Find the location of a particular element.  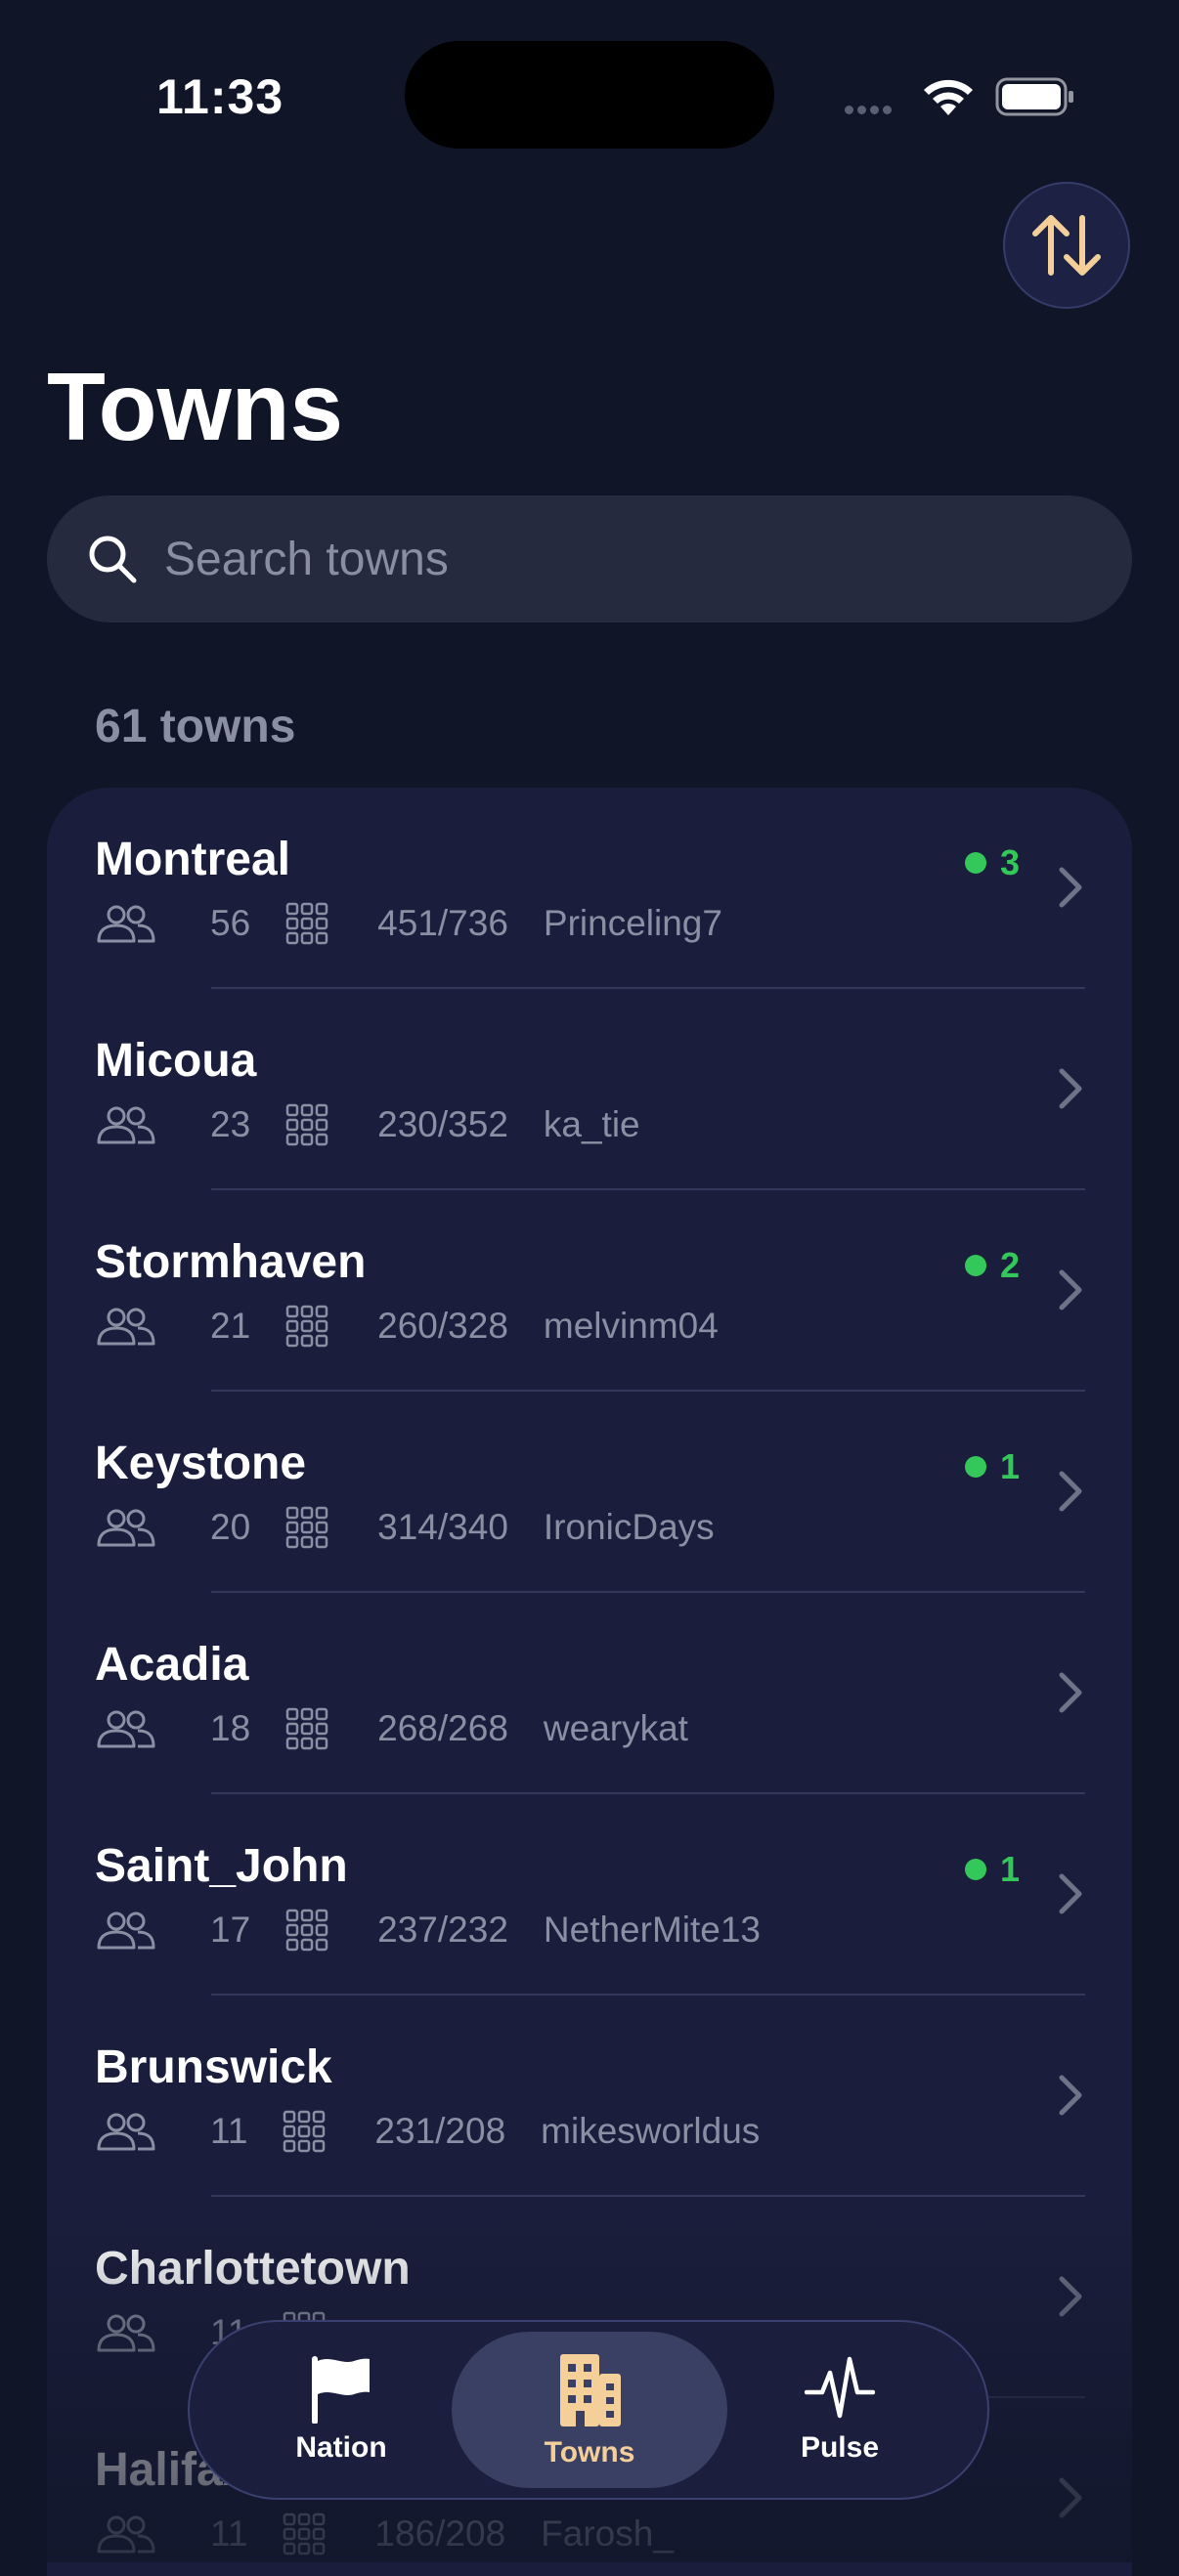

residents-count: 18 is located at coordinates (230, 1728).